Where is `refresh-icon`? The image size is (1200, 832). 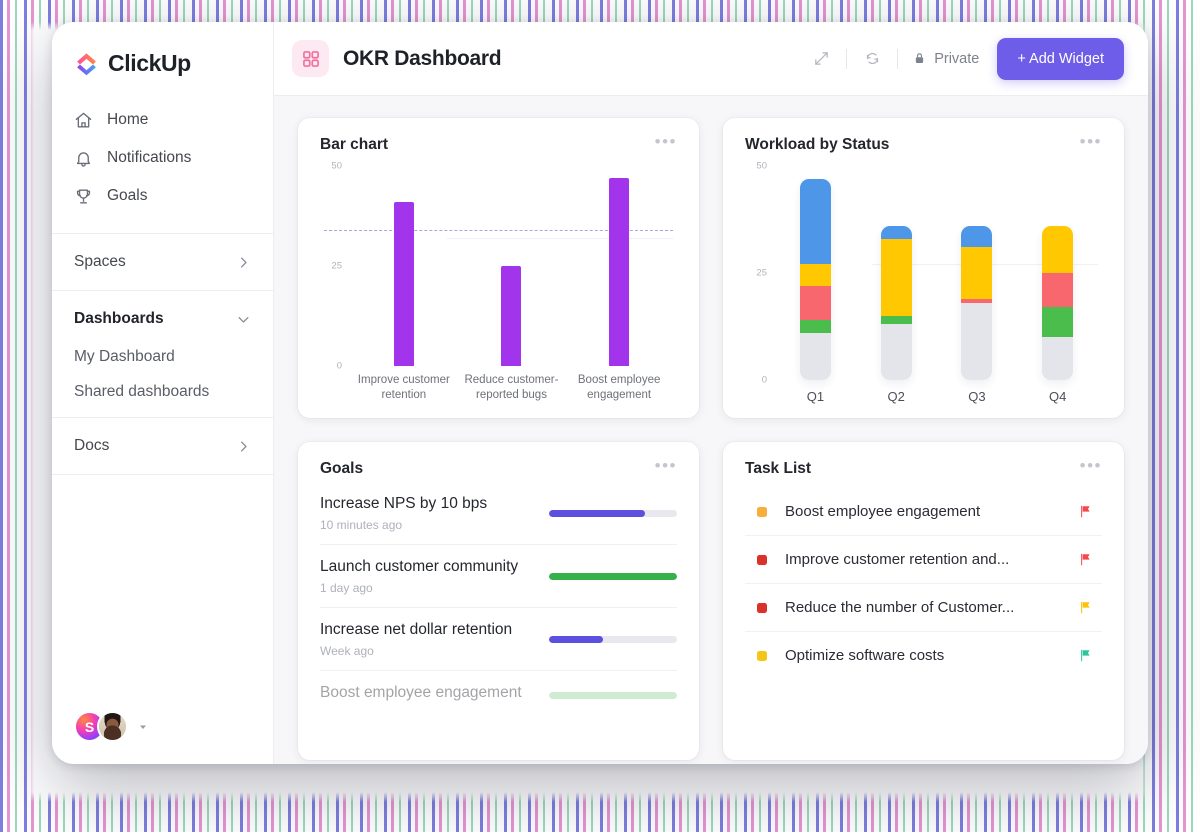
refresh-icon is located at coordinates (872, 59).